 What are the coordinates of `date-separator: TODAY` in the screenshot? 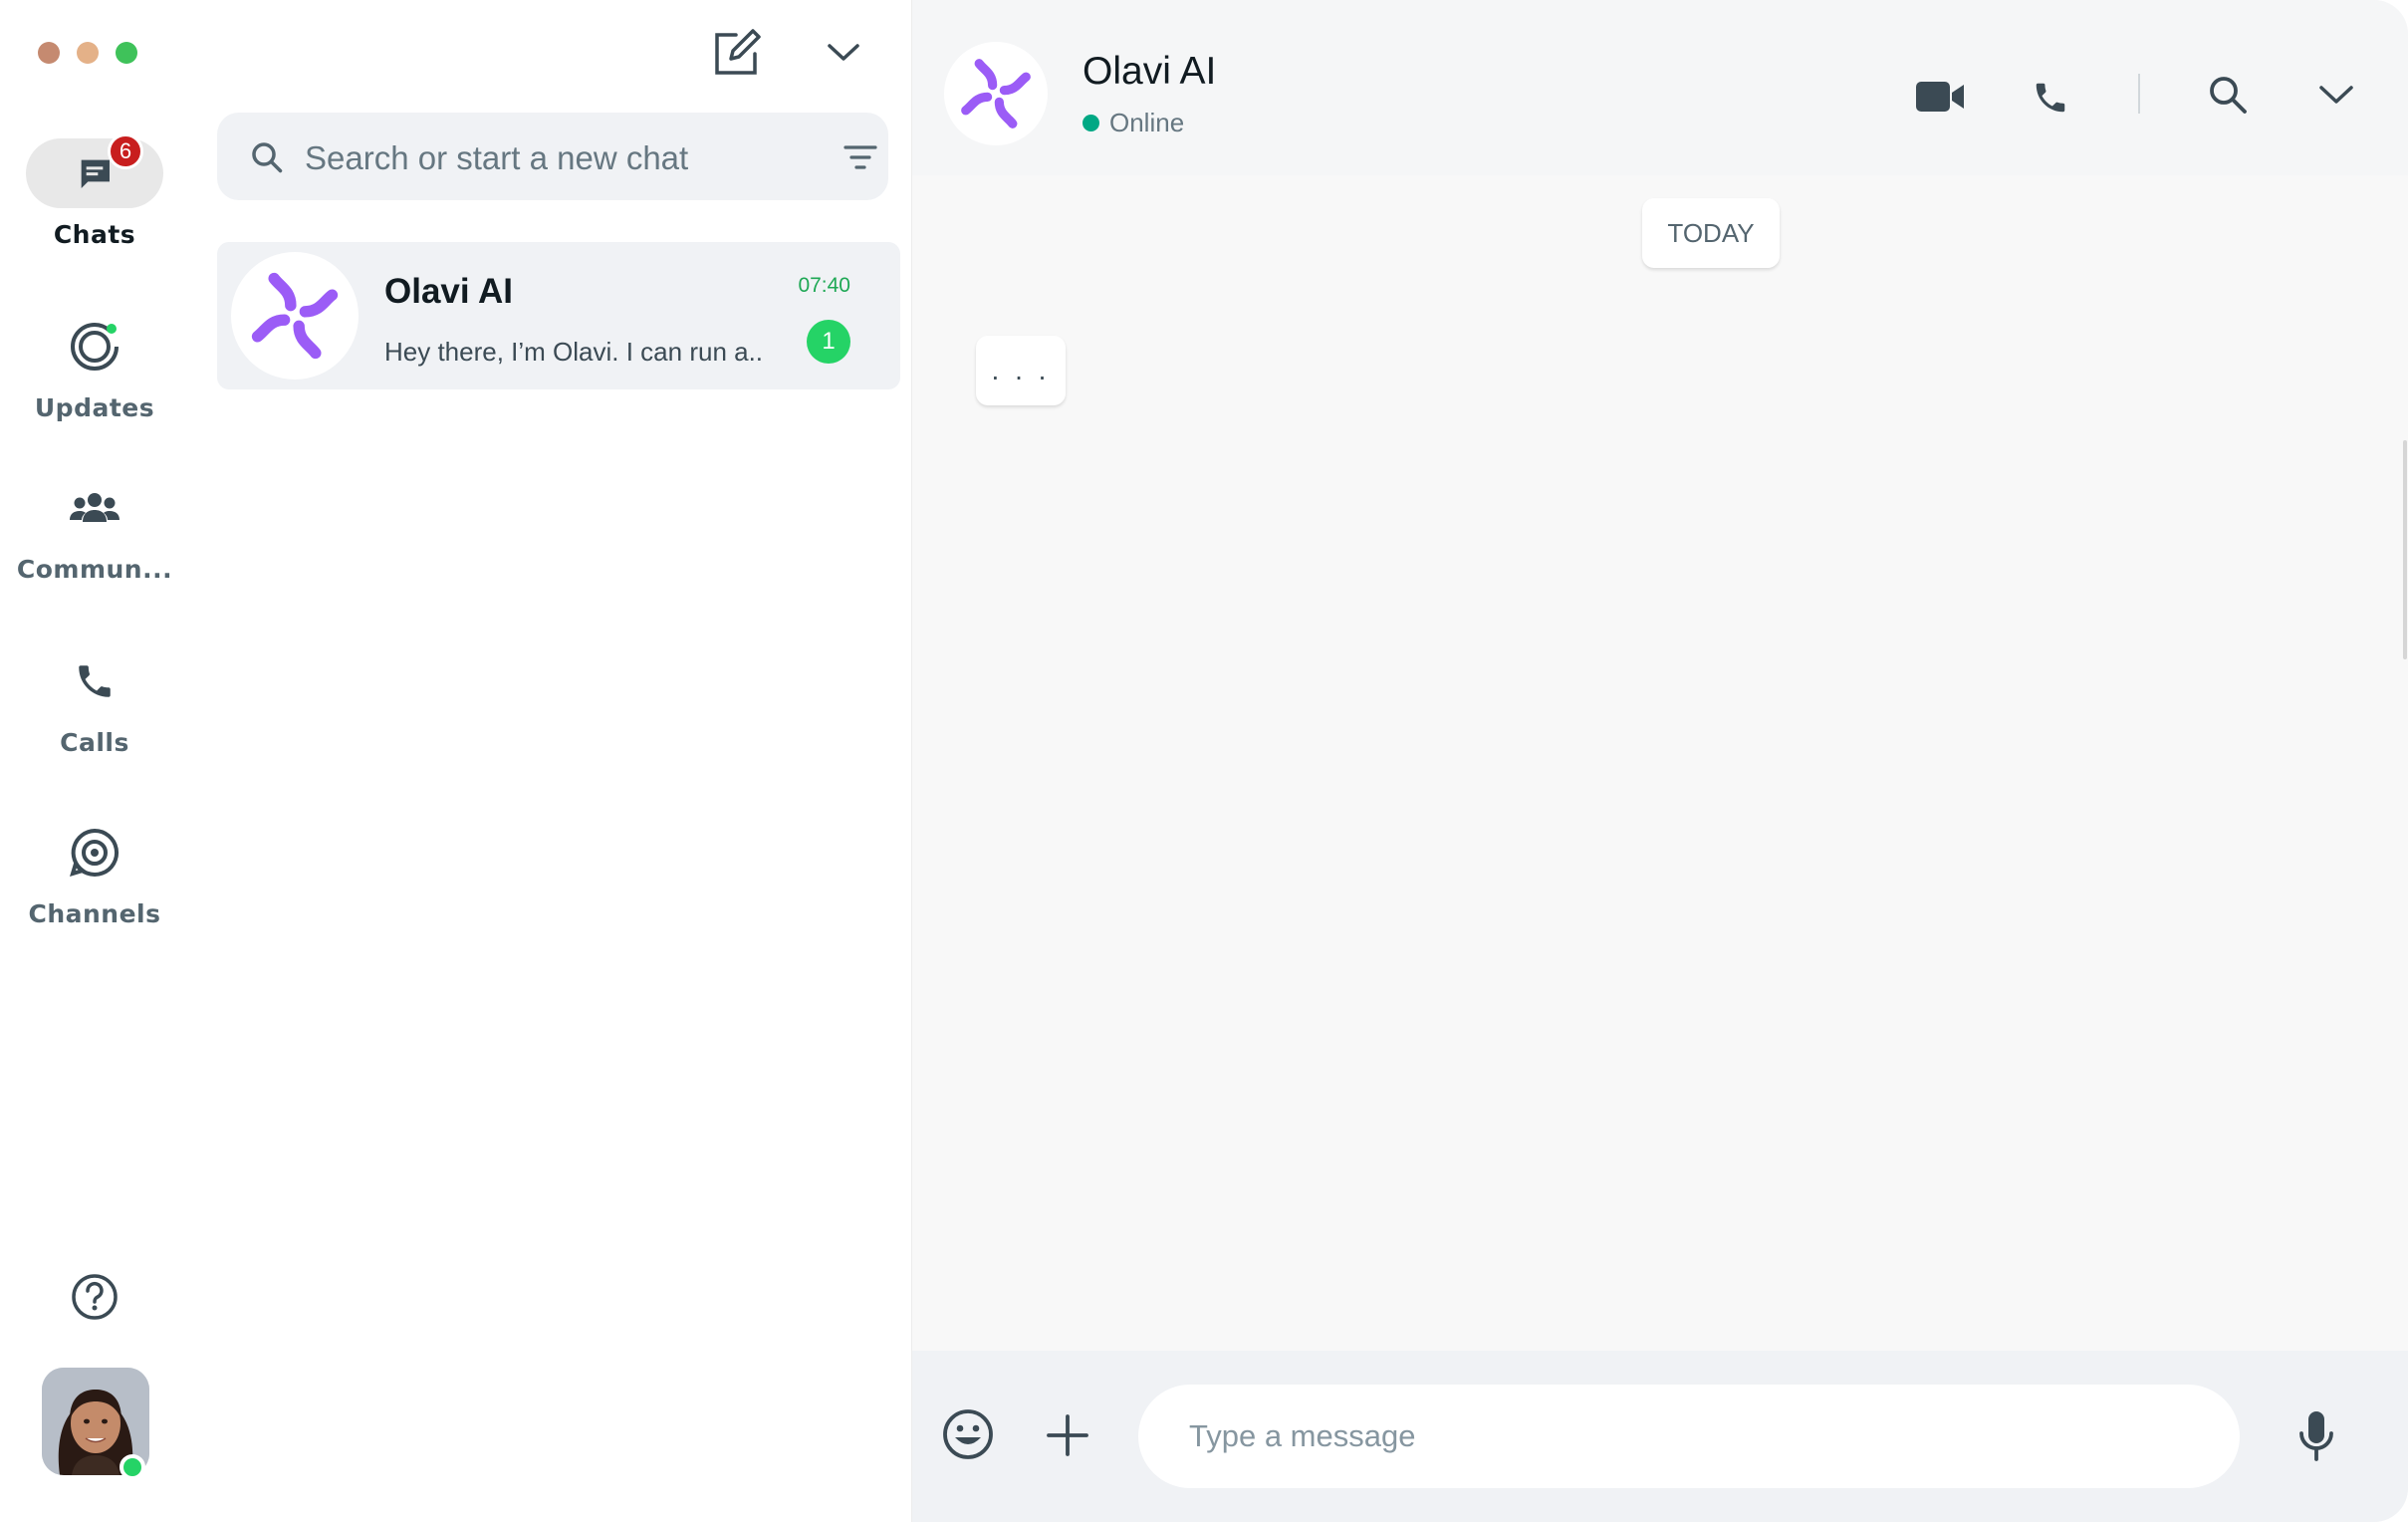 It's located at (1711, 233).